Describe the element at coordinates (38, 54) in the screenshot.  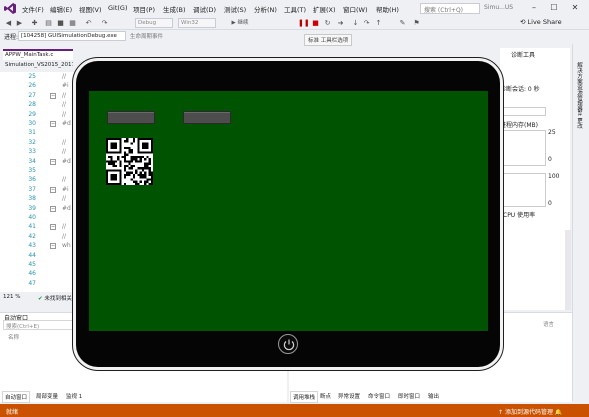
I see `document-tab: APPW_MainTask.c` at that location.